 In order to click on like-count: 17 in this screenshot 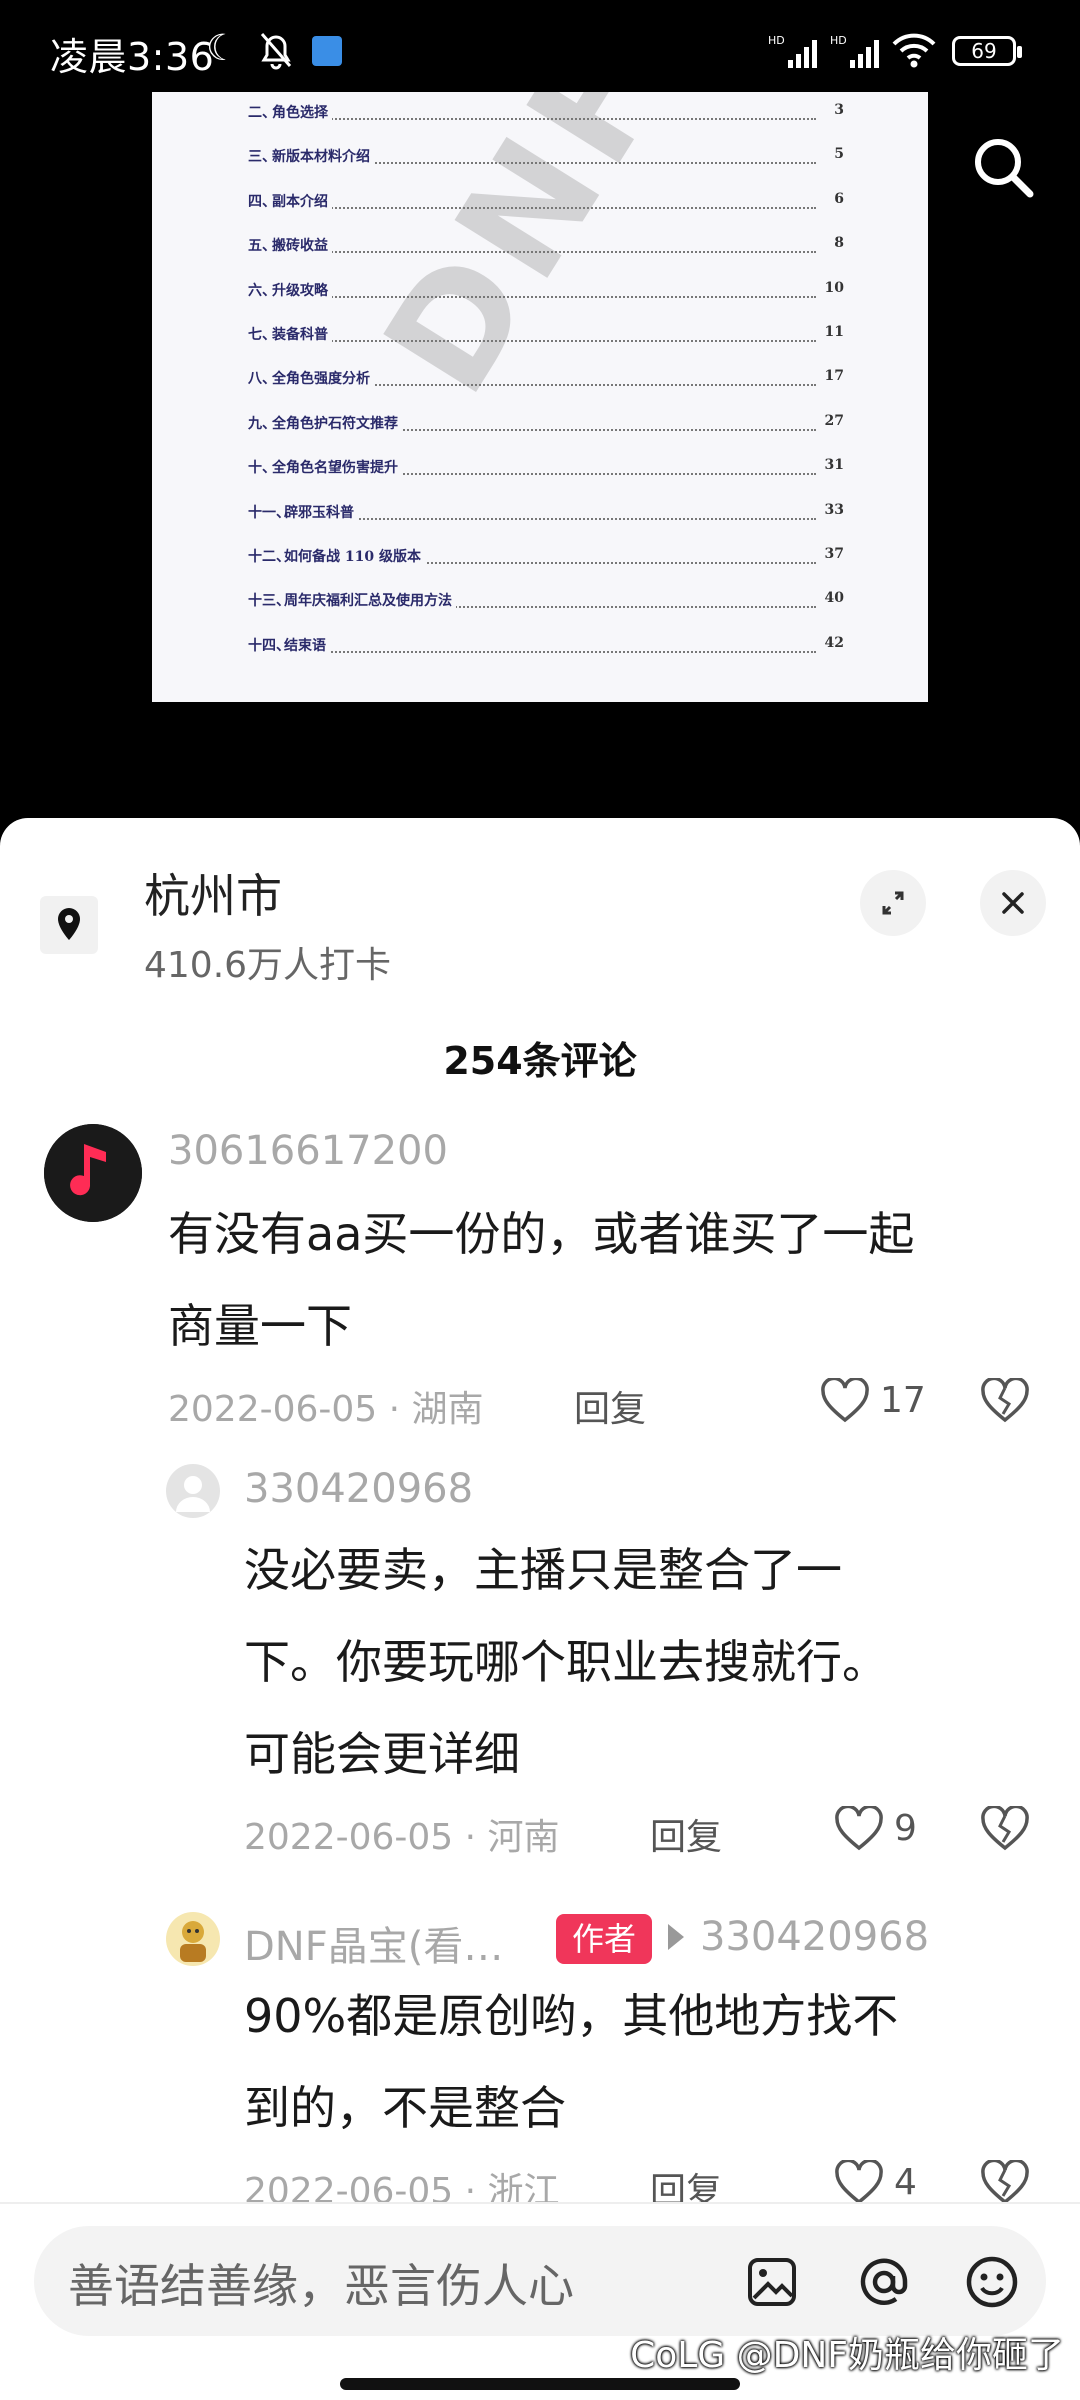, I will do `click(903, 1400)`.